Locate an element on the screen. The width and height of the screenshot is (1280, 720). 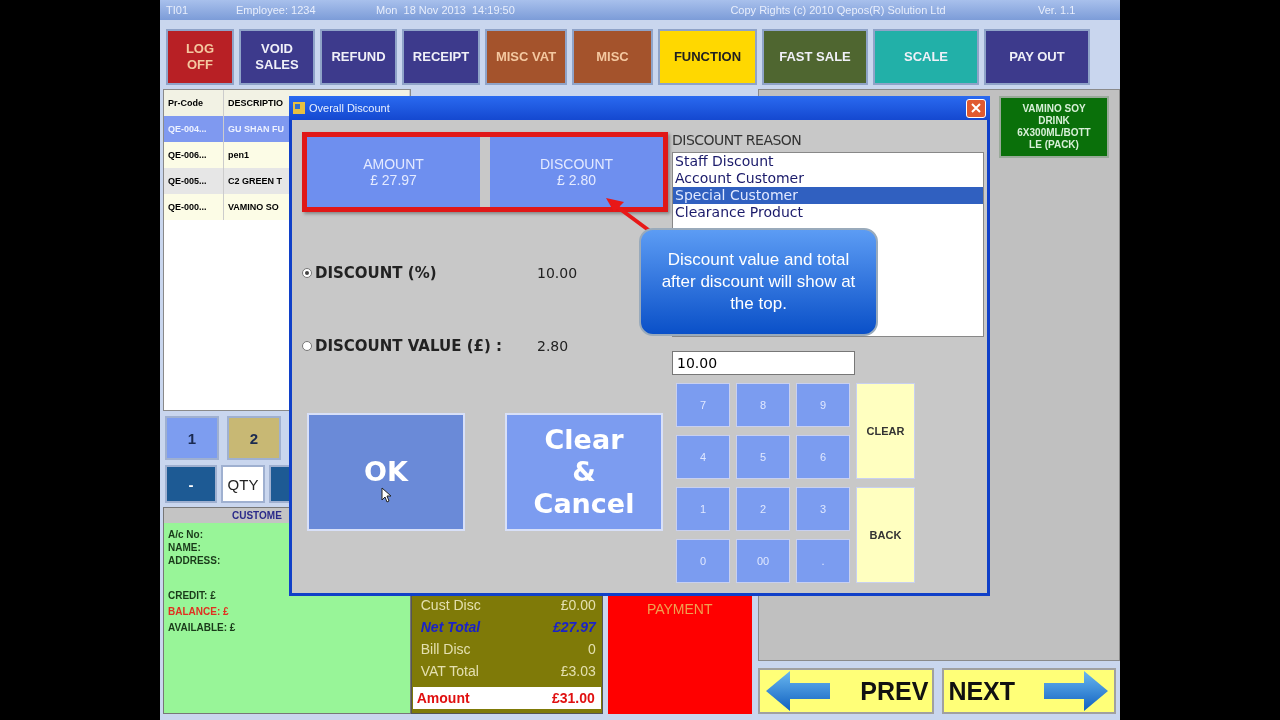
total-value: £0.00 is located at coordinates (578, 605).